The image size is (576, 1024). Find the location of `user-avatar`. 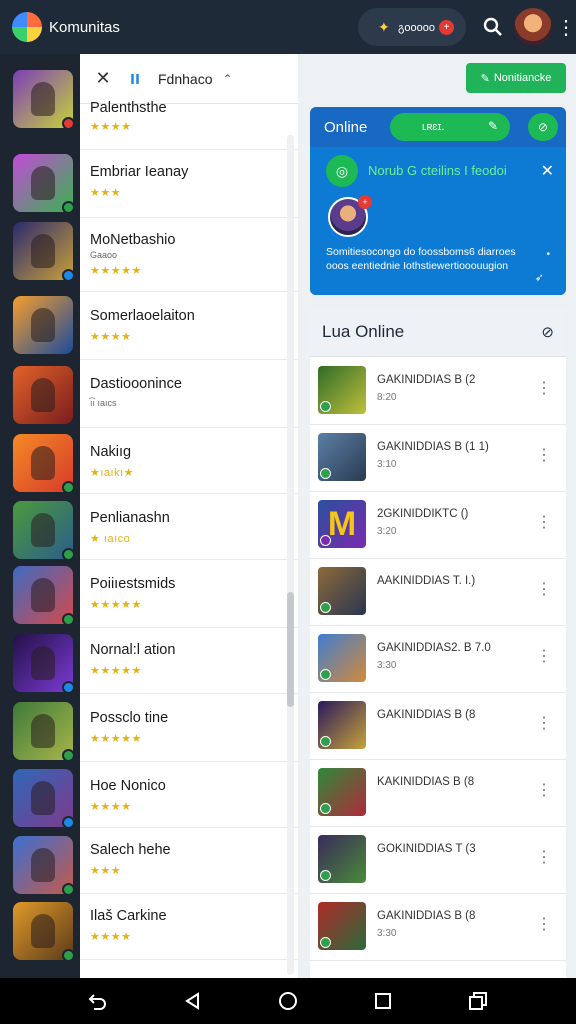

user-avatar is located at coordinates (533, 27).